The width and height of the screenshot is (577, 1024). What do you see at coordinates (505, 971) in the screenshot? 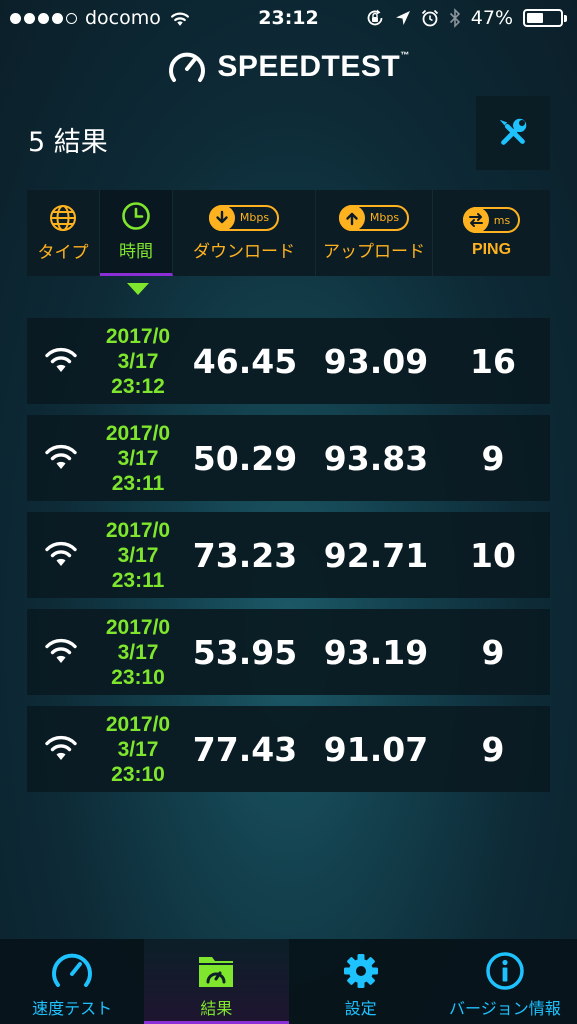
I see `info-icon` at bounding box center [505, 971].